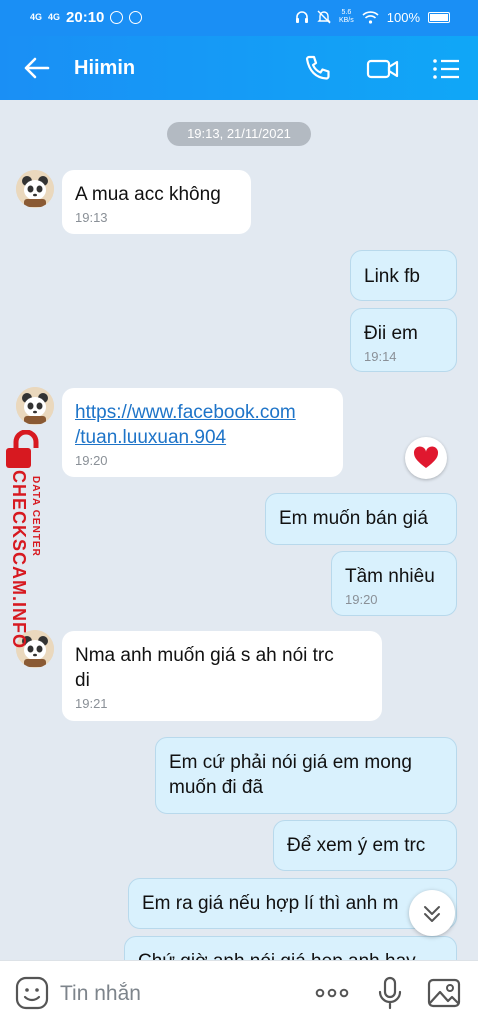 Image resolution: width=478 pixels, height=1024 pixels. I want to click on message-bubble-outgoing: Chứ giờ anh nói giá hẹp anh hay, so click(290, 948).